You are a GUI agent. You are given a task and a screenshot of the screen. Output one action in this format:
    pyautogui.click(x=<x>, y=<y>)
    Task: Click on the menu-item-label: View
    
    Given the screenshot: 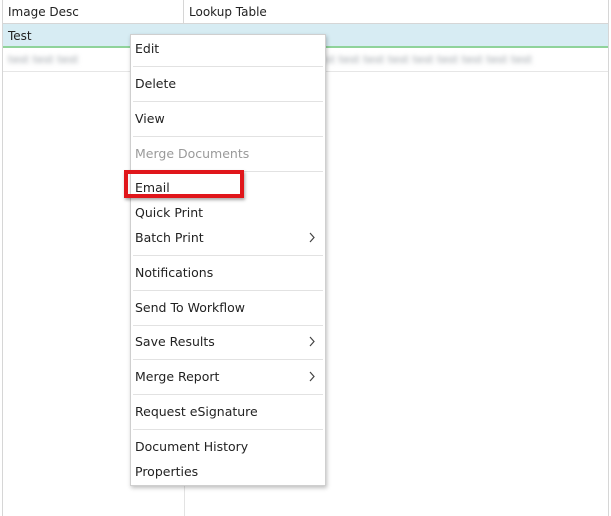 What is the action you would take?
    pyautogui.click(x=150, y=118)
    